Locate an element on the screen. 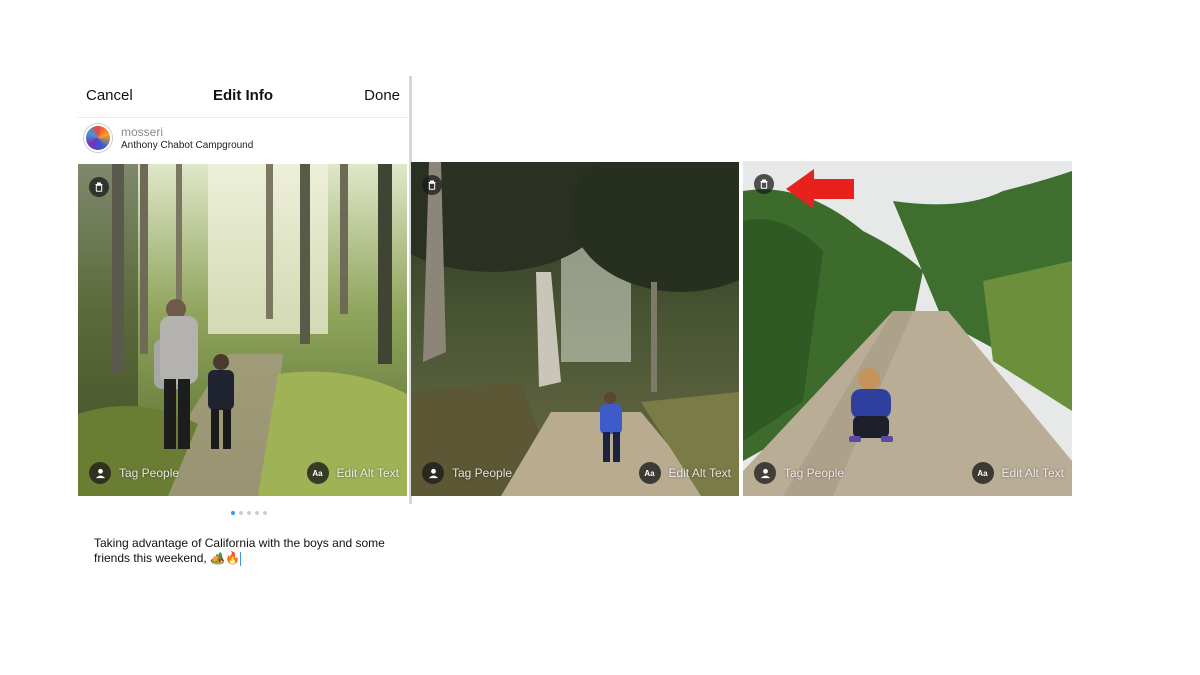 This screenshot has width=1200, height=675. done-button: Done is located at coordinates (382, 95).